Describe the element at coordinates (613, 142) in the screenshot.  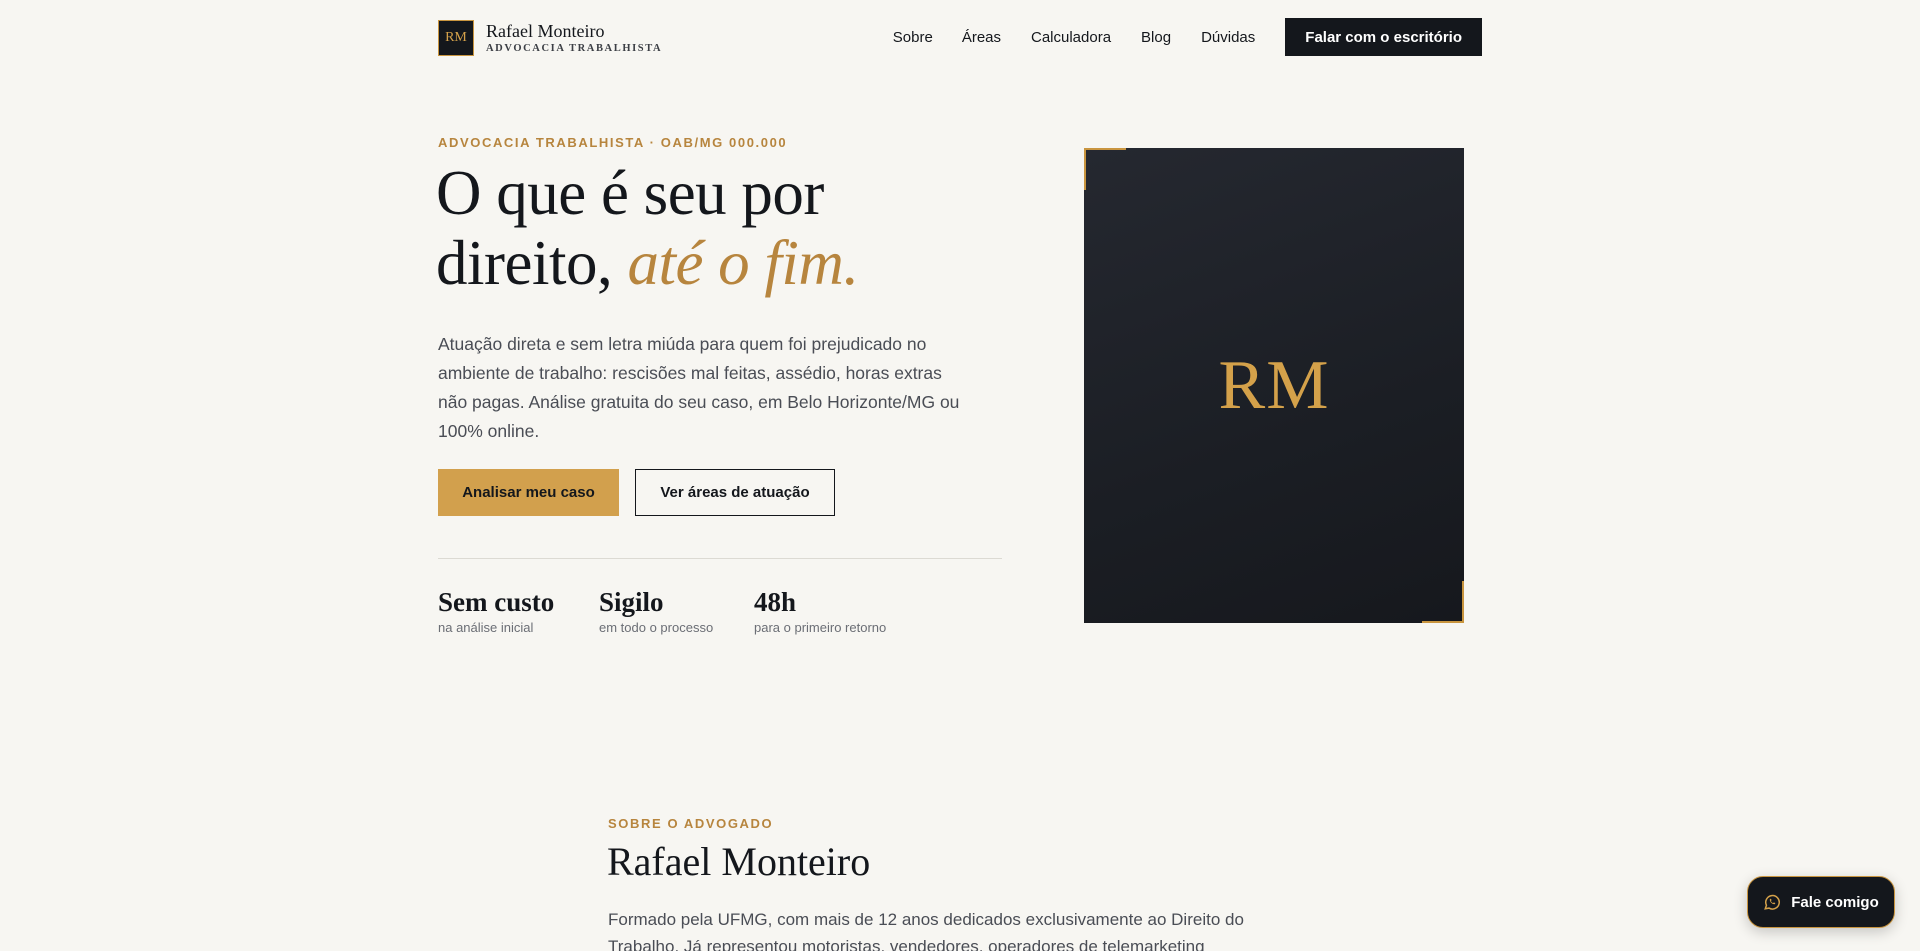
I see `hero-eyebrow: ADVOCACIA TRABALHISTA · OAB/MG 000.000` at that location.